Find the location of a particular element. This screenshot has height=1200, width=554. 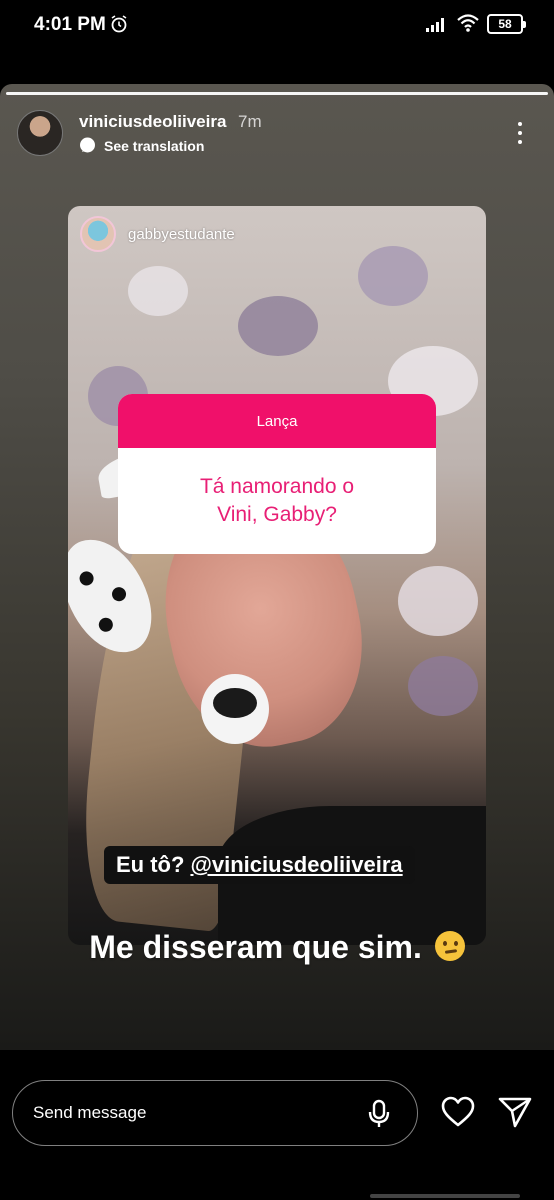

story-username: viniciusdeoliiveira is located at coordinates (152, 122).